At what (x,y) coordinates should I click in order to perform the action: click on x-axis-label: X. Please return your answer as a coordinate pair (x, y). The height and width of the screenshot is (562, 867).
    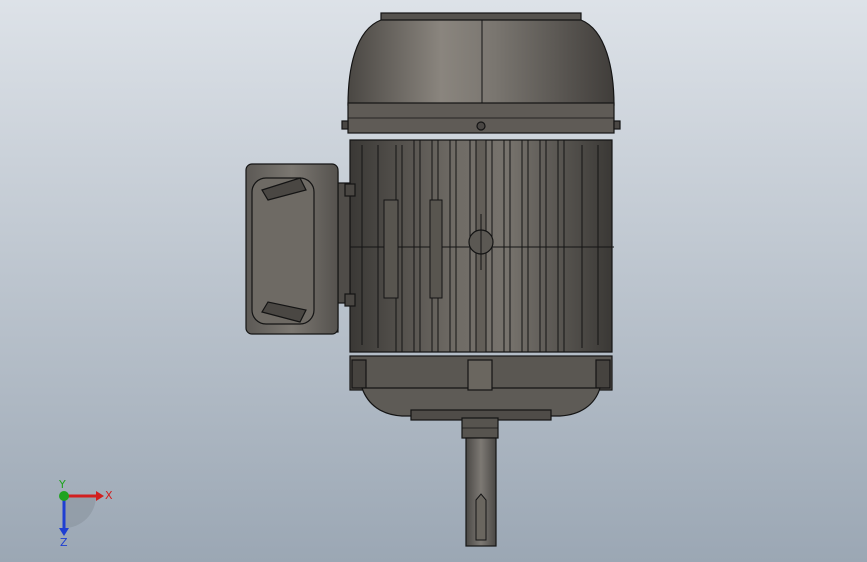
    Looking at the image, I should click on (109, 495).